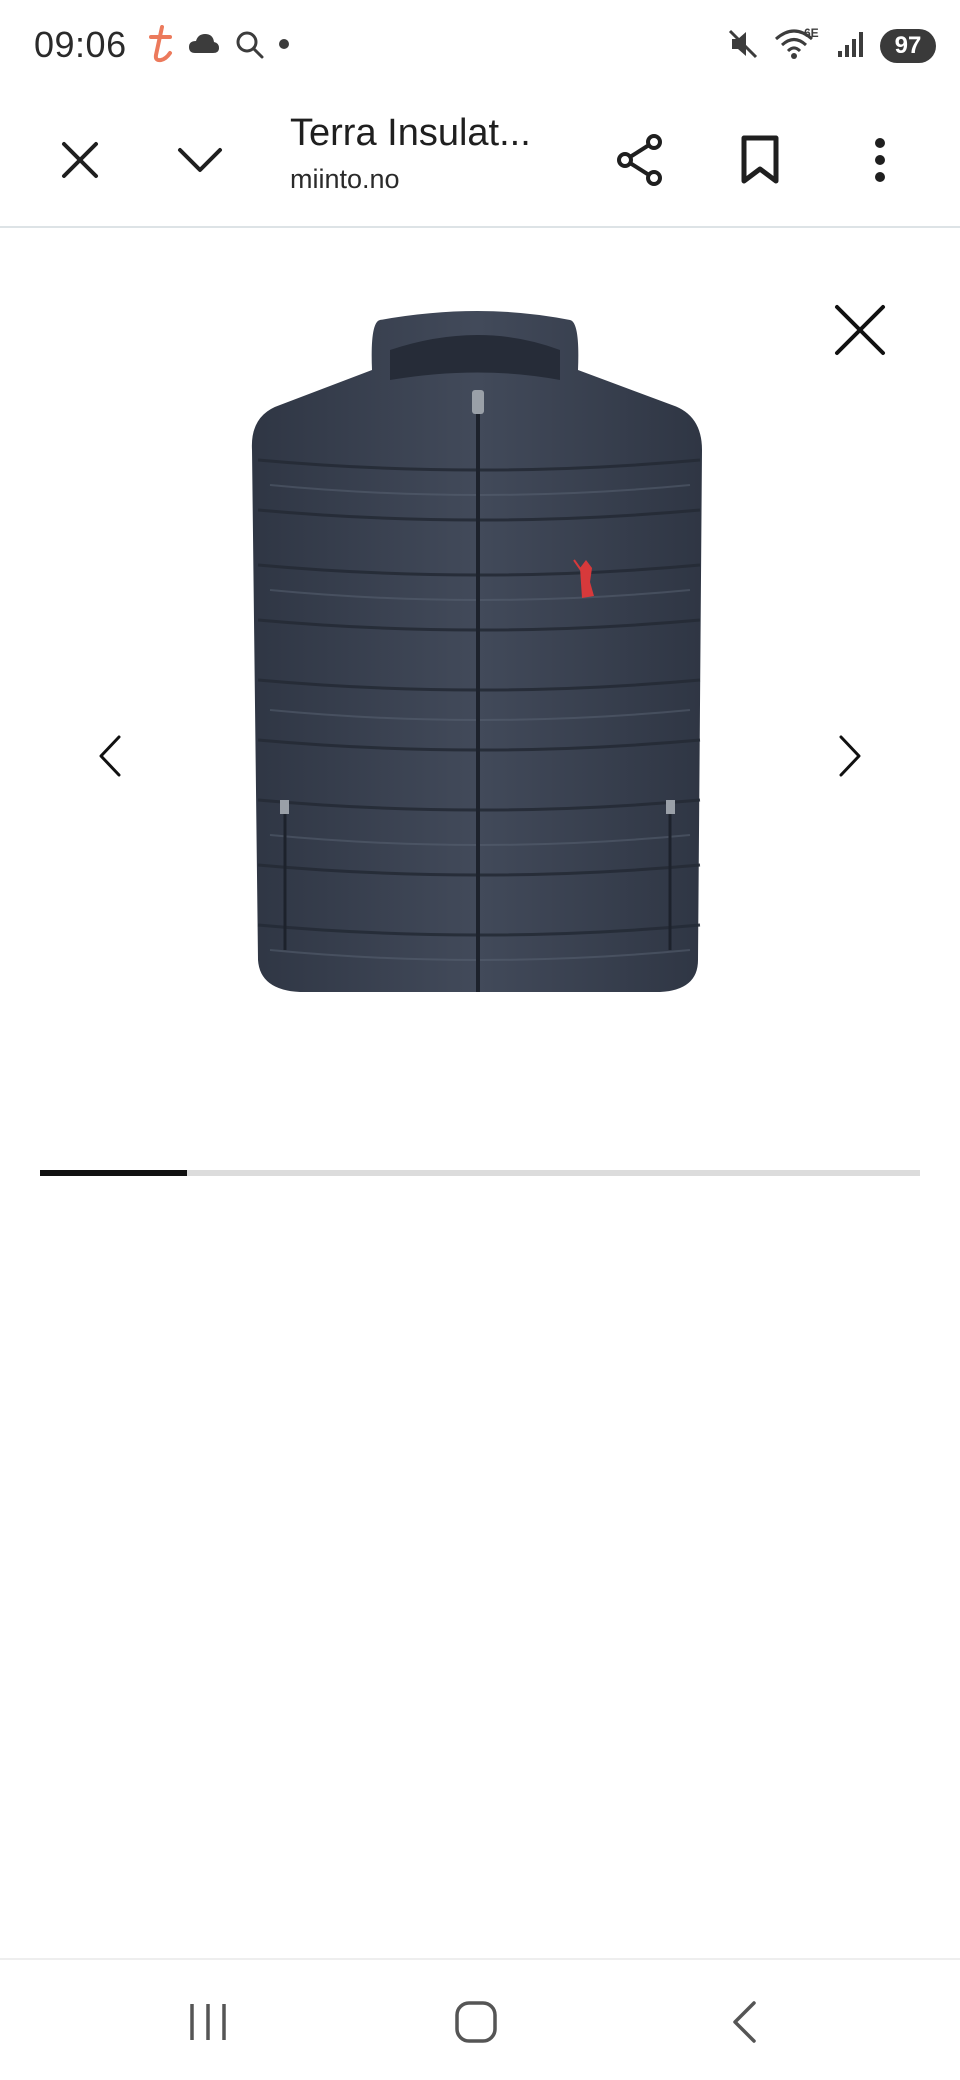 This screenshot has height=2080, width=960. Describe the element at coordinates (249, 46) in the screenshot. I see `search-icon` at that location.